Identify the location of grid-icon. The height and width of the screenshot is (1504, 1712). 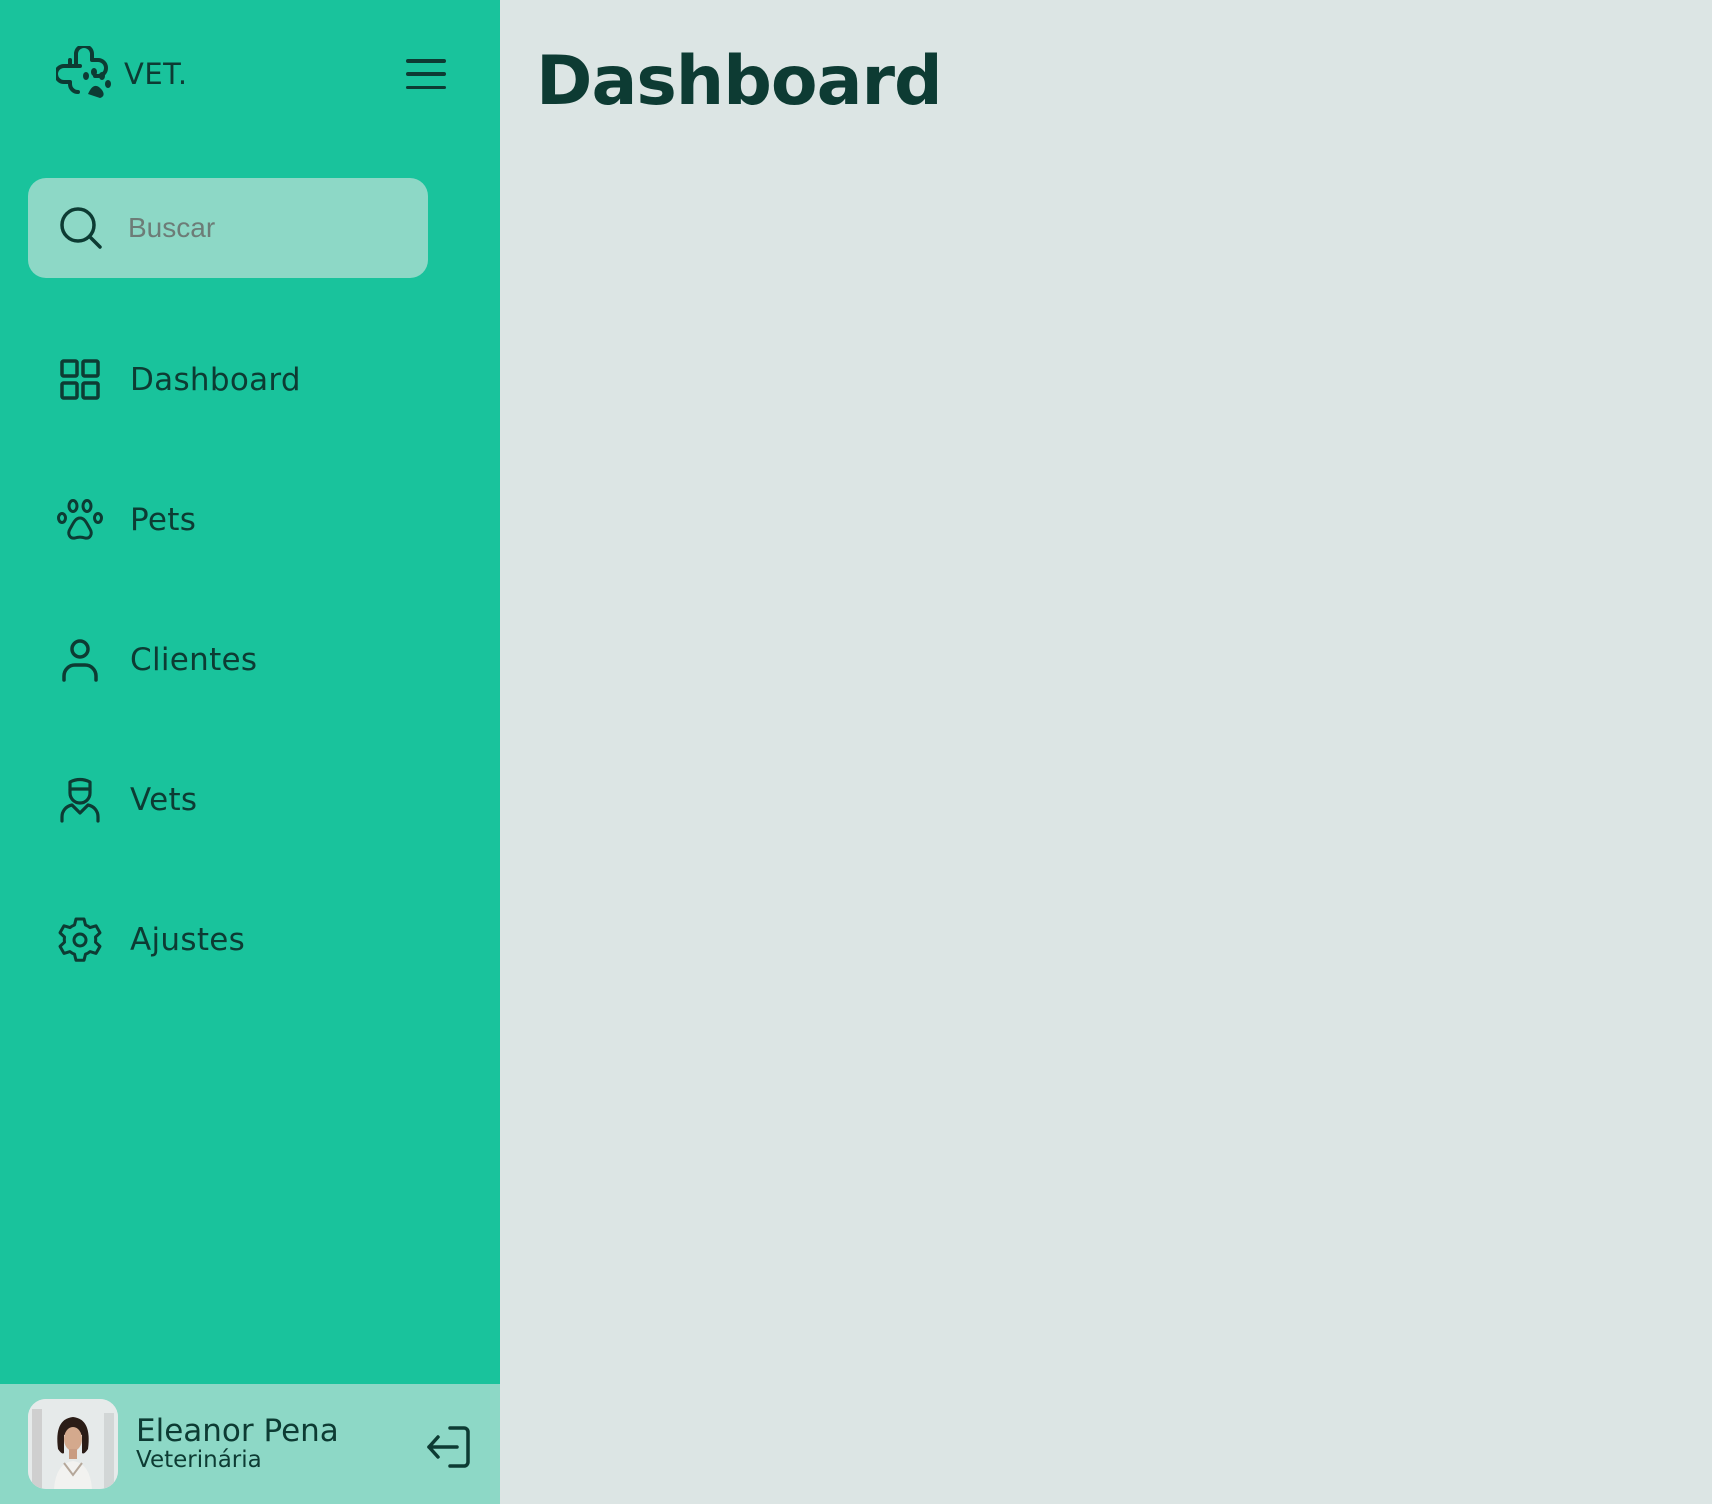
(80, 379).